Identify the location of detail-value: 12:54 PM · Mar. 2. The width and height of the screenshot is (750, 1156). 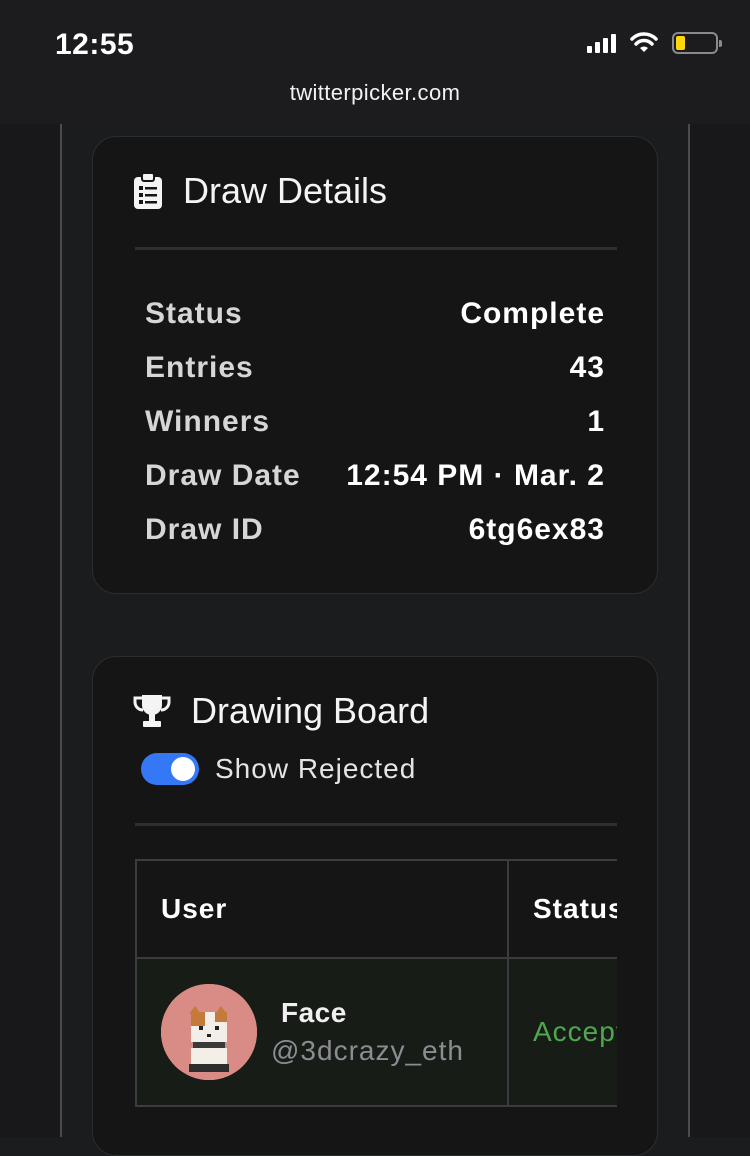
(475, 475).